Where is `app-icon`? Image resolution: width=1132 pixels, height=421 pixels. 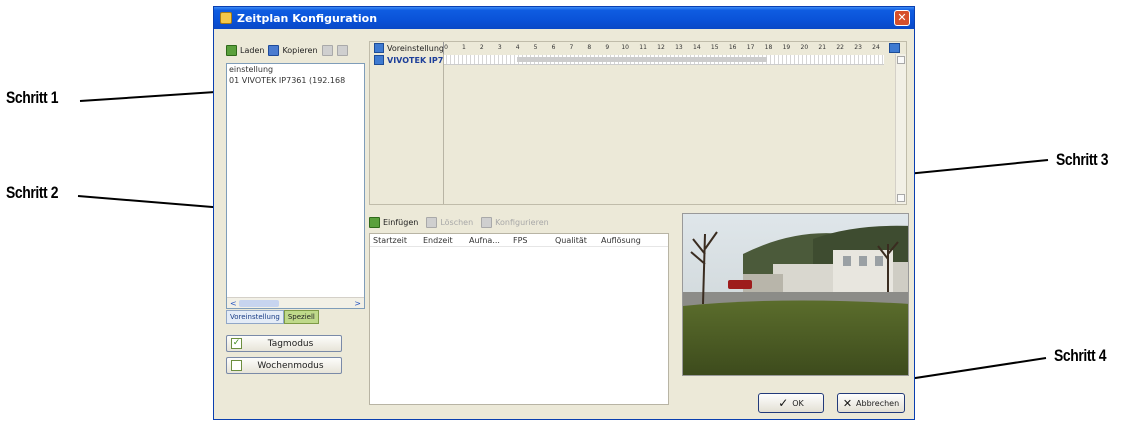 app-icon is located at coordinates (226, 18).